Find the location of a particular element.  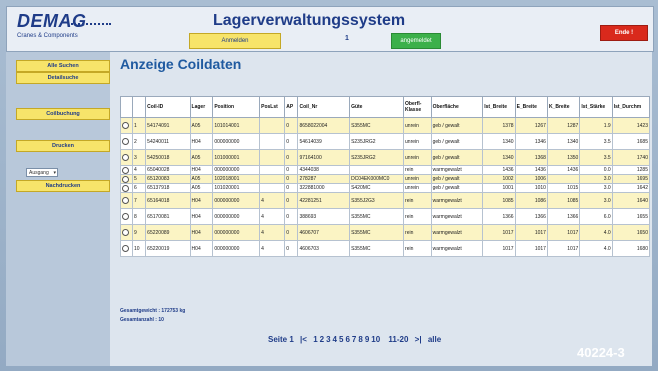

table-cell: 000000000 is located at coordinates (236, 216).